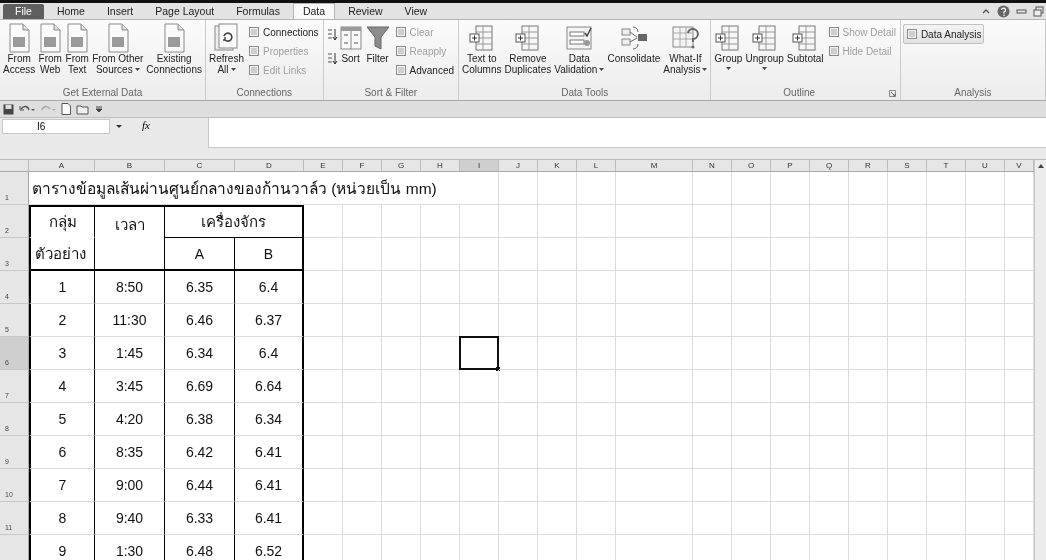 This screenshot has width=1046, height=560. I want to click on ribbon-button: From Other Sources, so click(118, 54).